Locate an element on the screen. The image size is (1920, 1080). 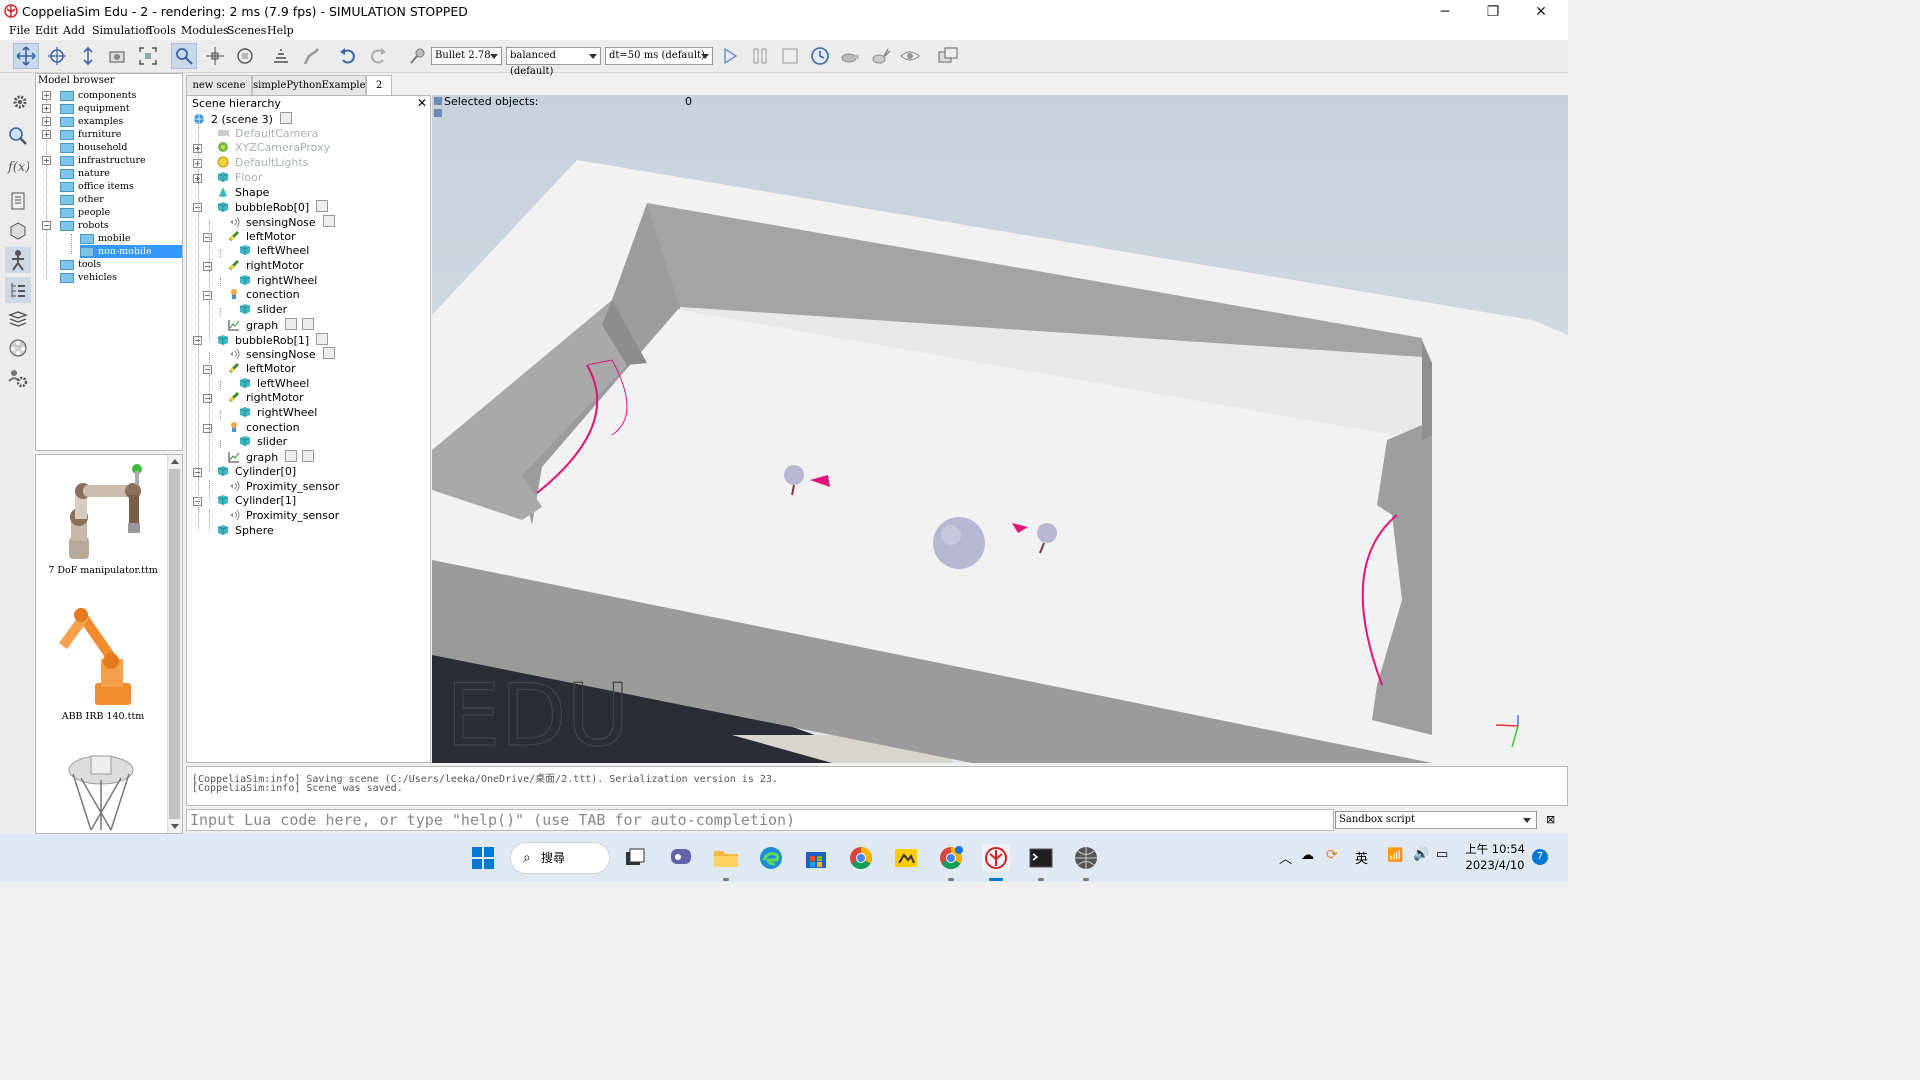
stop-simulation-button is located at coordinates (790, 56).